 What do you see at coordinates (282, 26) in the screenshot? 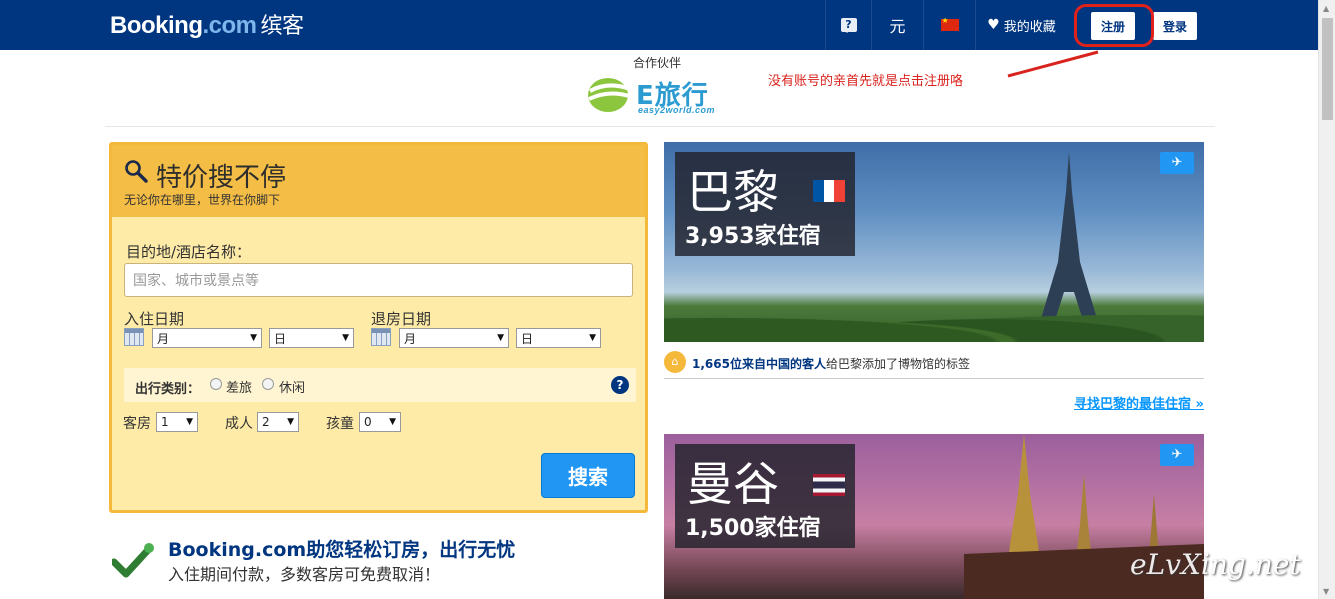
I see `logo-cn-text: 缤客` at bounding box center [282, 26].